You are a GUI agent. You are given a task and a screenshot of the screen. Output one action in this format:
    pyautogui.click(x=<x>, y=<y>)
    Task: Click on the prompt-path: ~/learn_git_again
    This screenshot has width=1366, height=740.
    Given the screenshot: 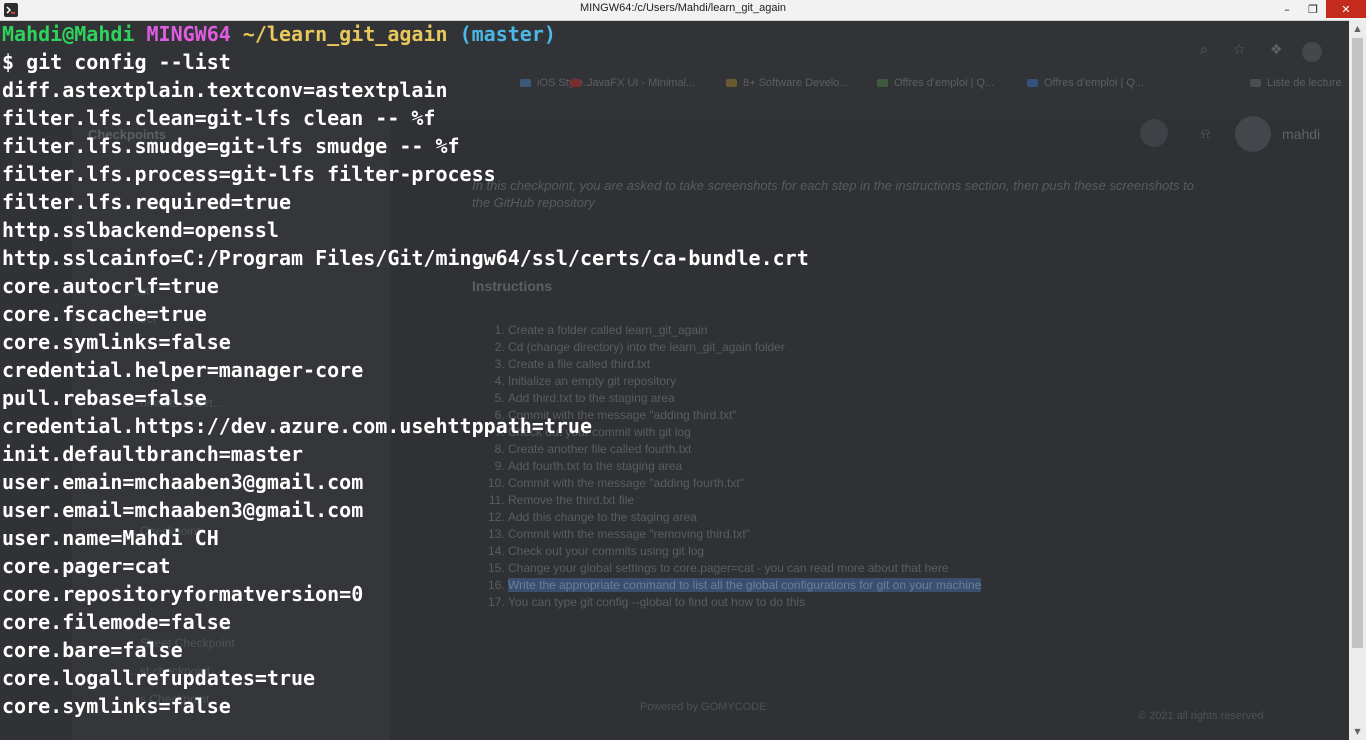 What is the action you would take?
    pyautogui.click(x=345, y=34)
    